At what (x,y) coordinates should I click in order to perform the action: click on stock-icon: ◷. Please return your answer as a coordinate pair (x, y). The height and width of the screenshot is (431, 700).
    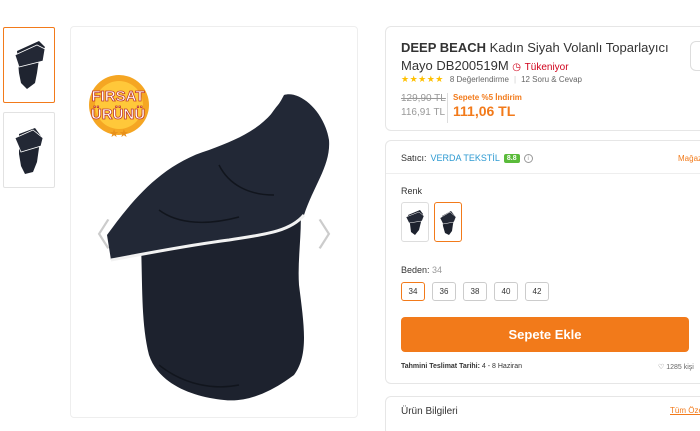
    Looking at the image, I should click on (517, 67).